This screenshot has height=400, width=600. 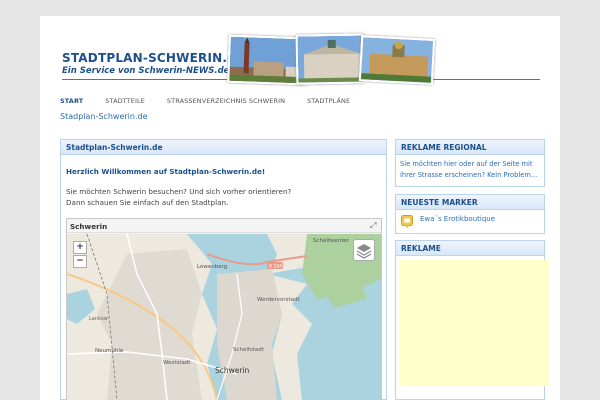 I want to click on nav-item-stadtplaene: STADTPLÄNE, so click(x=328, y=101).